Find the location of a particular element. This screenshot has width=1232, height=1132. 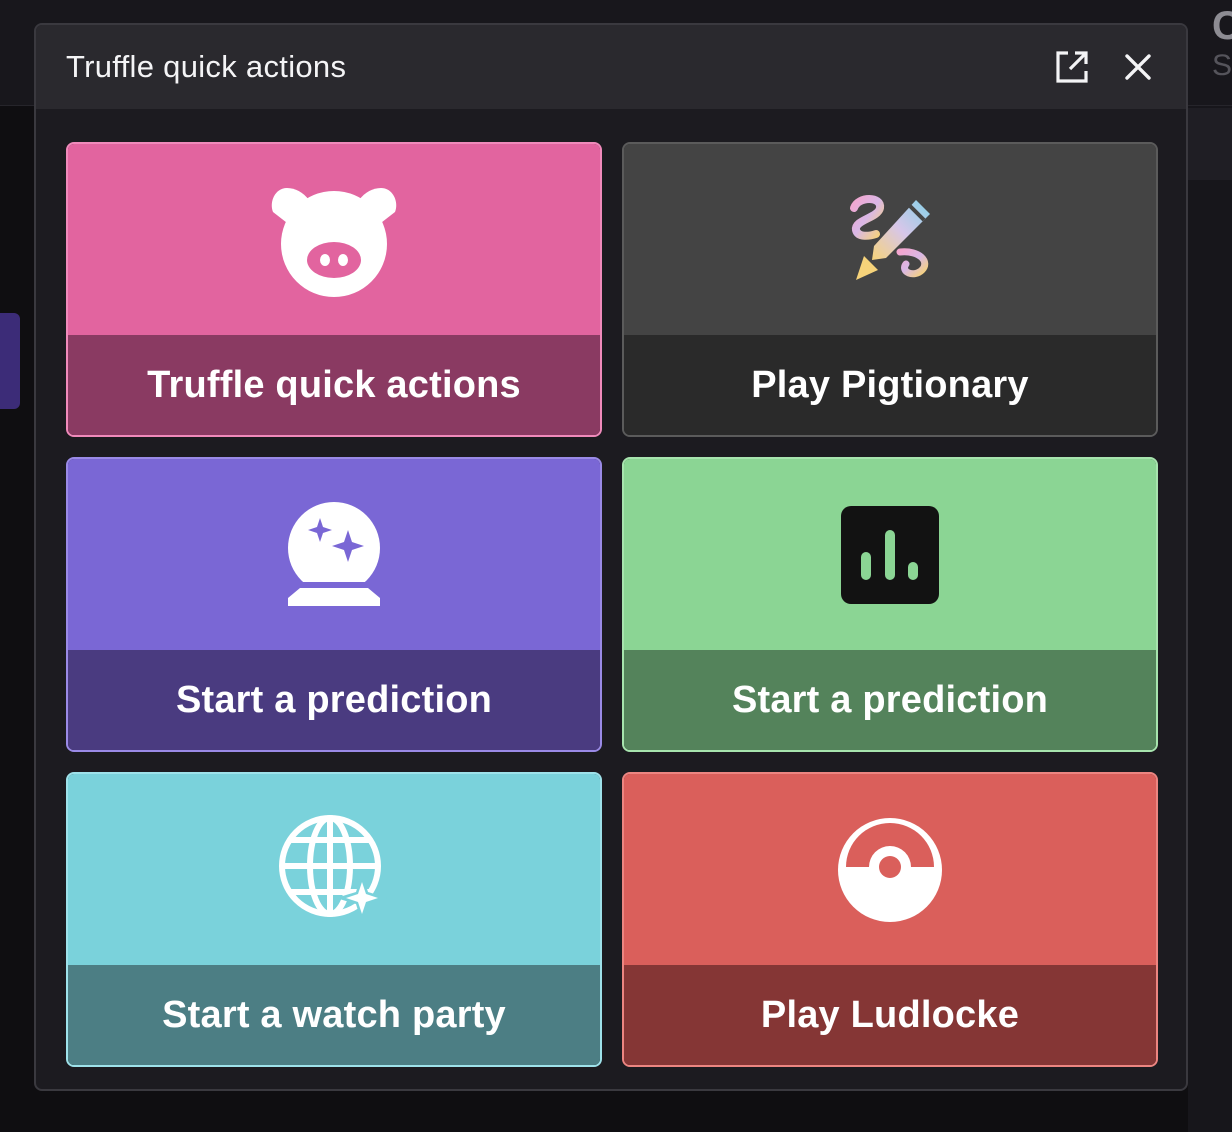

action-card-play-ludlocke: Play Ludlocke is located at coordinates (890, 919).